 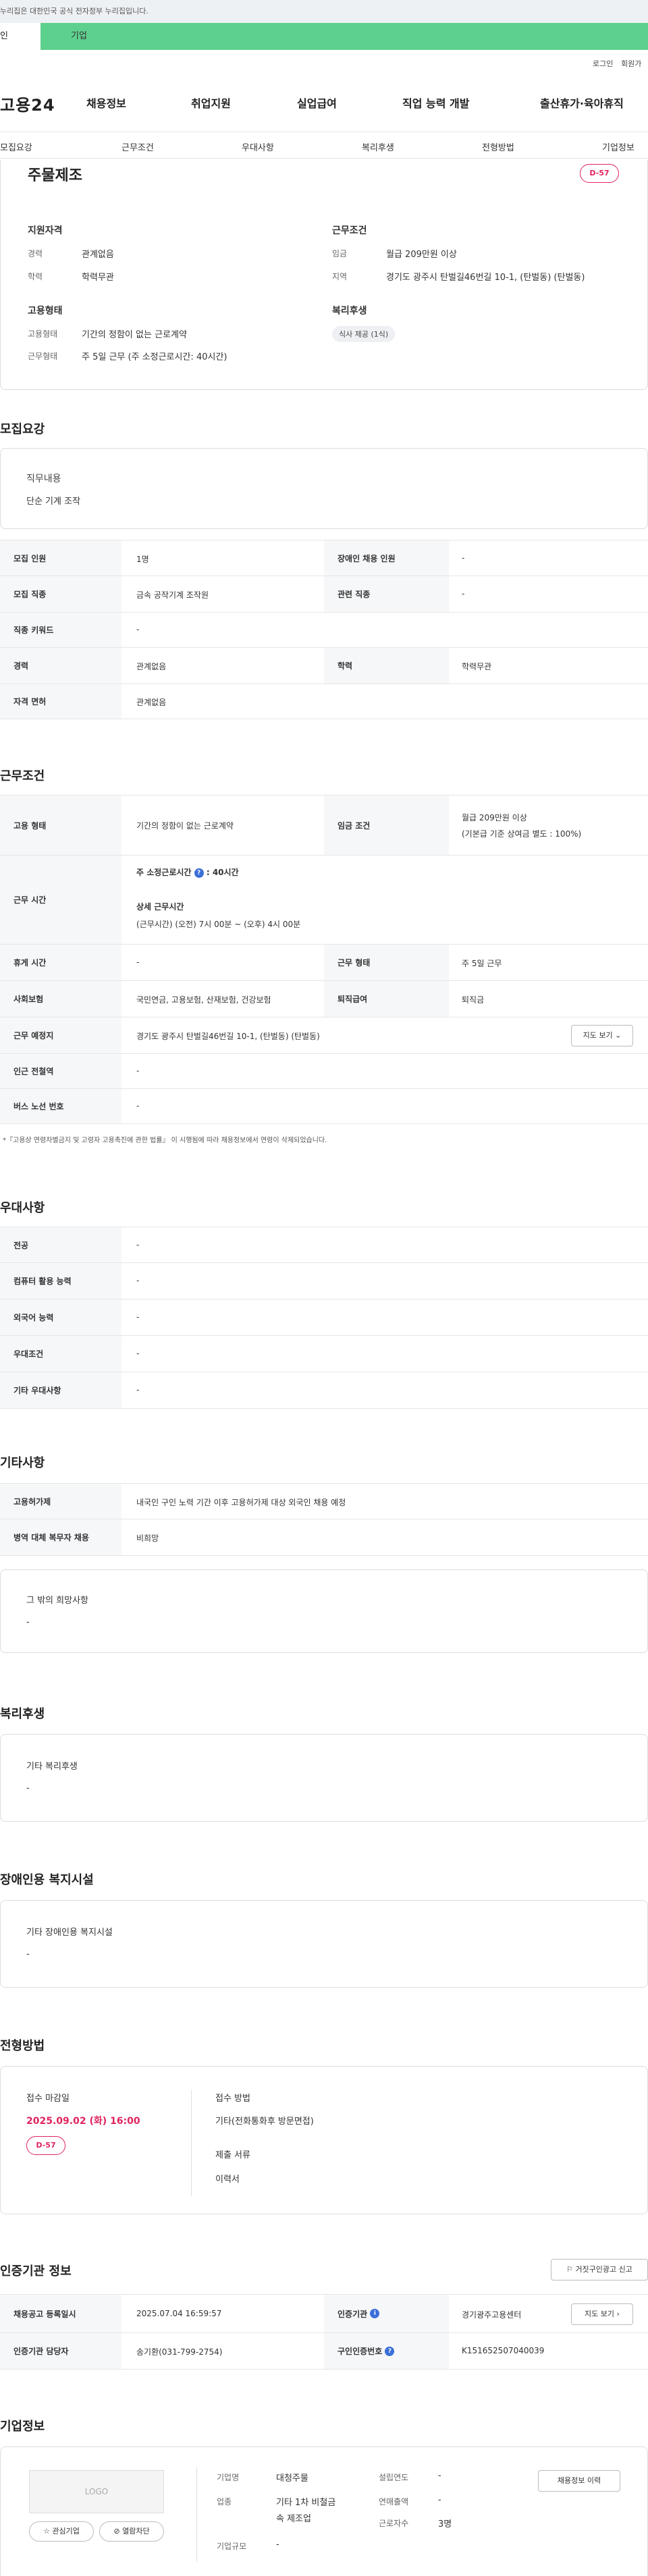 I want to click on gnb-parental-leave: 출산휴가·육아휴직, so click(x=582, y=102).